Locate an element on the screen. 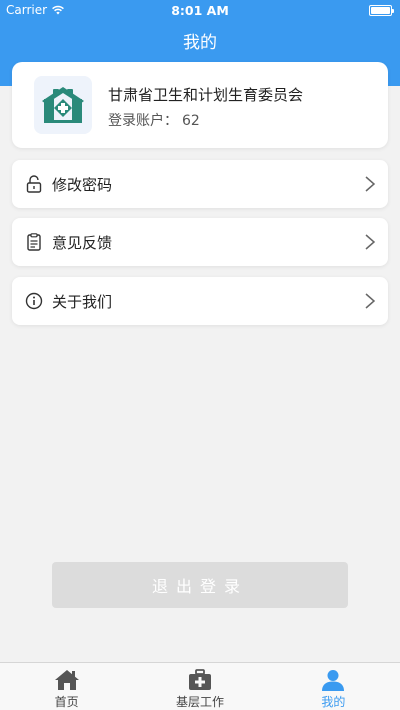  page-title: 我的 is located at coordinates (200, 43).